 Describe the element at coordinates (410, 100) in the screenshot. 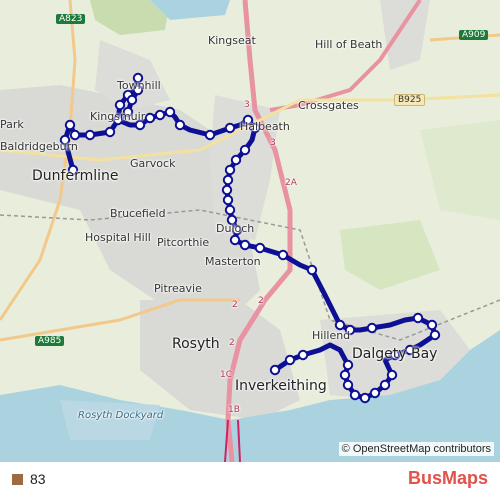

I see `road-shield-b925: B925` at that location.